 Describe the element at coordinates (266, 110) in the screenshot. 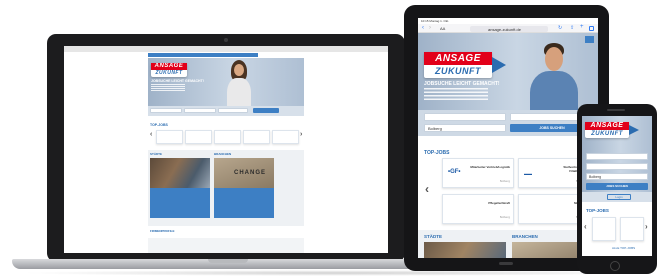

I see `laptop-search-button` at that location.